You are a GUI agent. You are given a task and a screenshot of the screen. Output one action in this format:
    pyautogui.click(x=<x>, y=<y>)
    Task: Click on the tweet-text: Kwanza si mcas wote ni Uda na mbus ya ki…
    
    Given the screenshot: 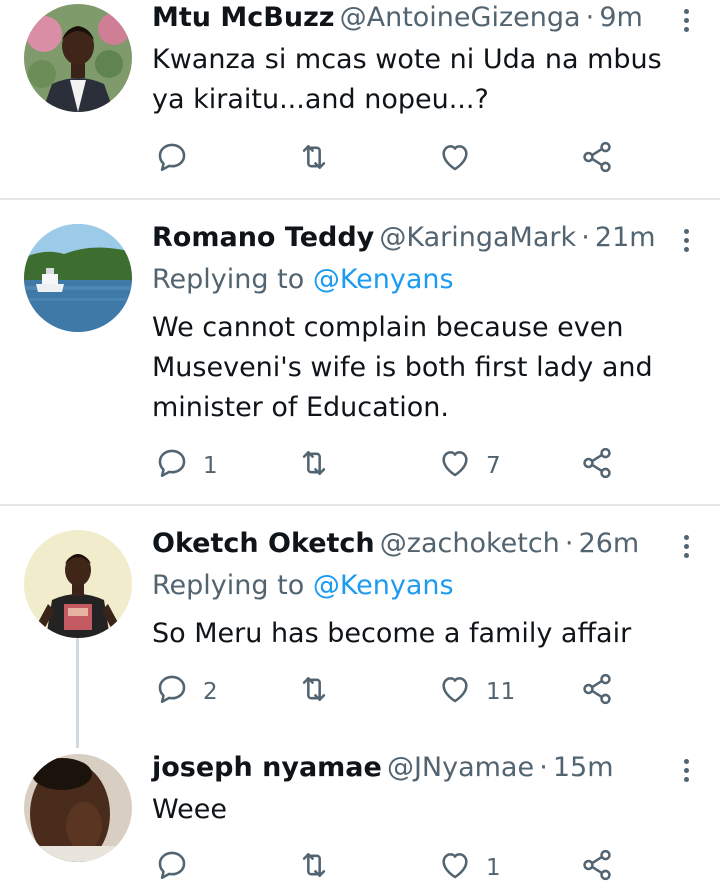 What is the action you would take?
    pyautogui.click(x=407, y=79)
    